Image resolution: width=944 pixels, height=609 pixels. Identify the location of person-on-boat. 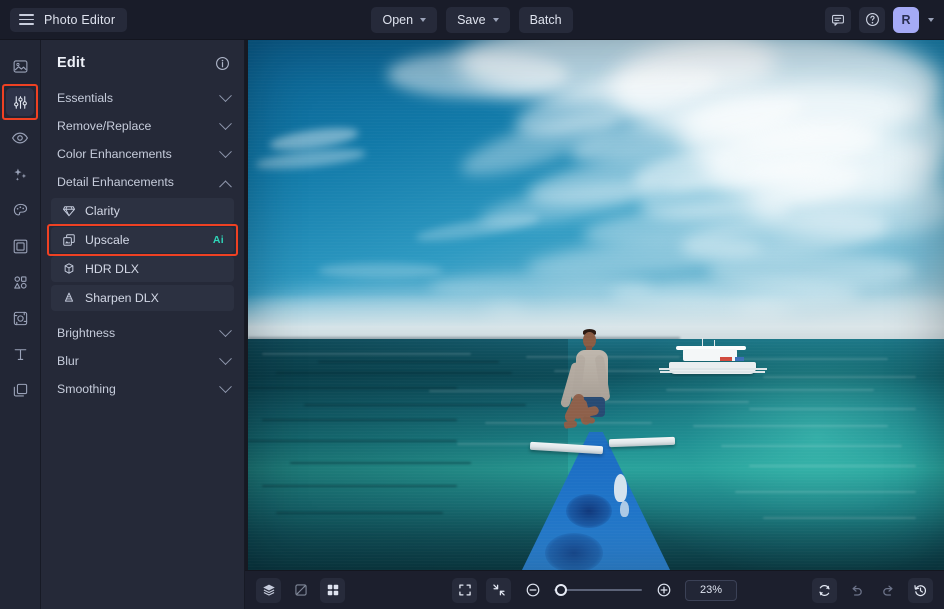
(617, 402).